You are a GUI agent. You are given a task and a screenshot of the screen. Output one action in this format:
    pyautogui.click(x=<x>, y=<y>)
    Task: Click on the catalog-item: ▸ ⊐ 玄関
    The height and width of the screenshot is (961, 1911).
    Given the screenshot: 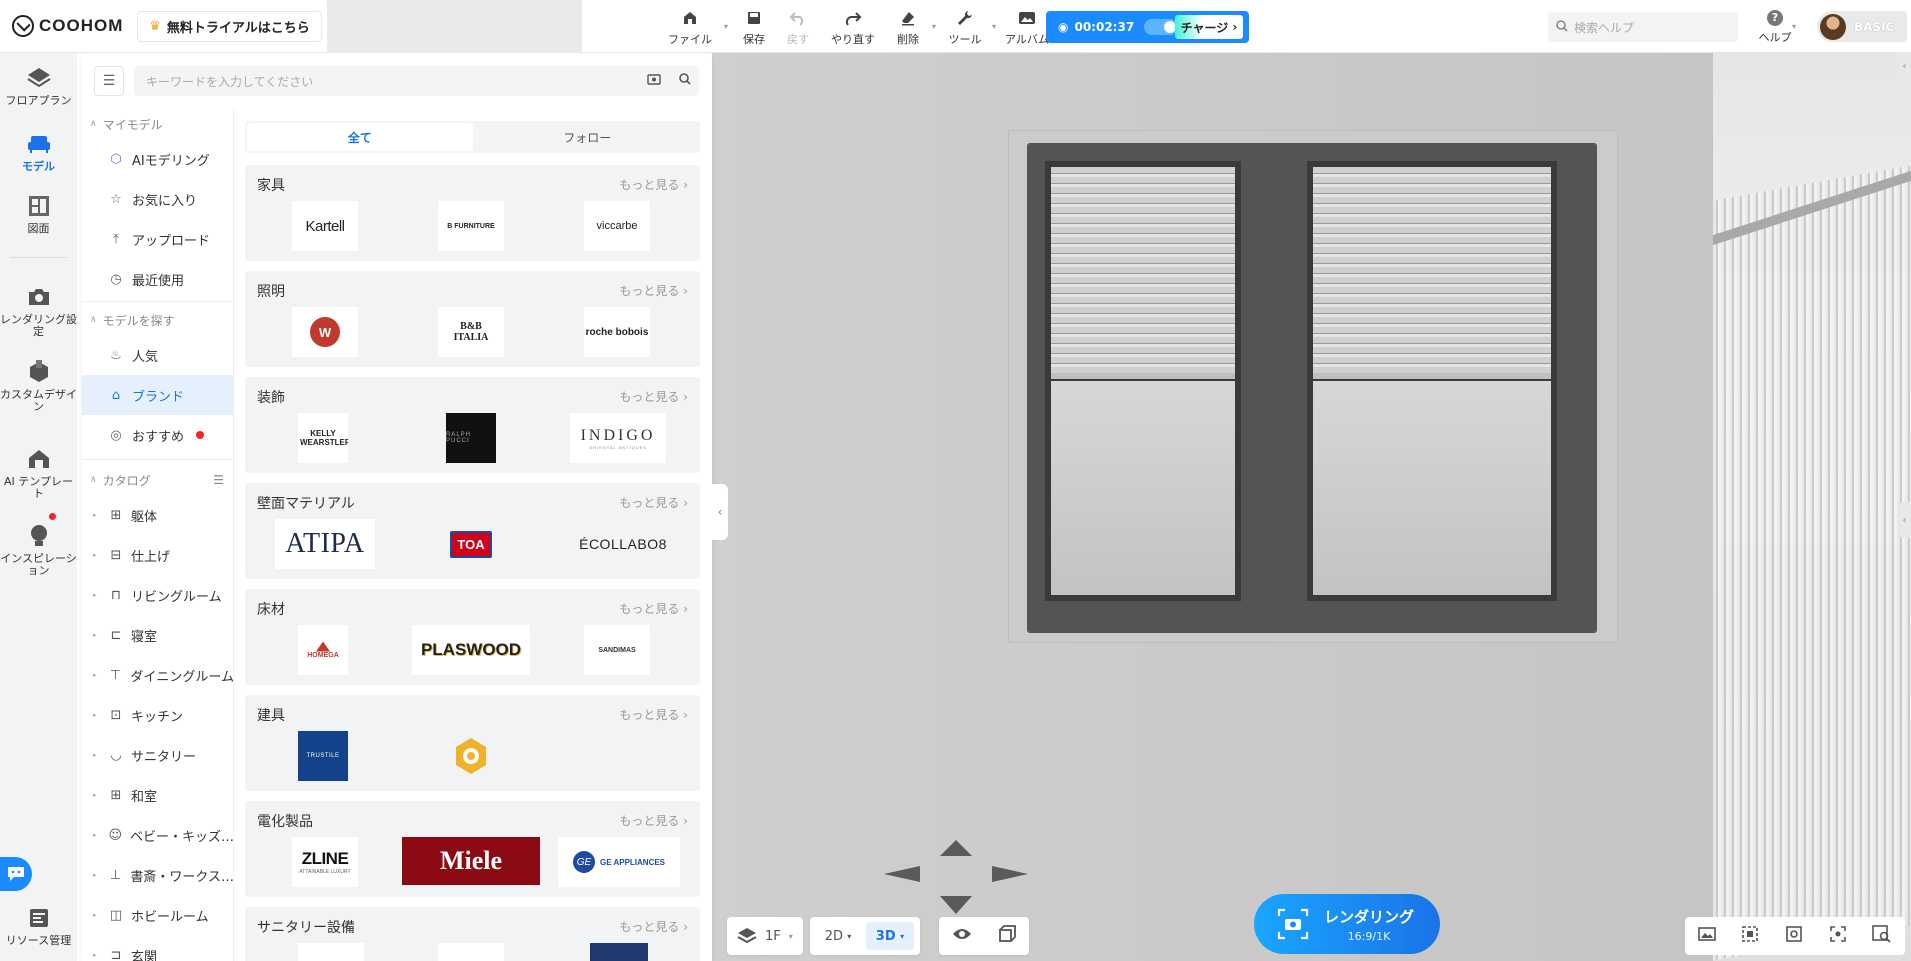 What is the action you would take?
    pyautogui.click(x=158, y=948)
    